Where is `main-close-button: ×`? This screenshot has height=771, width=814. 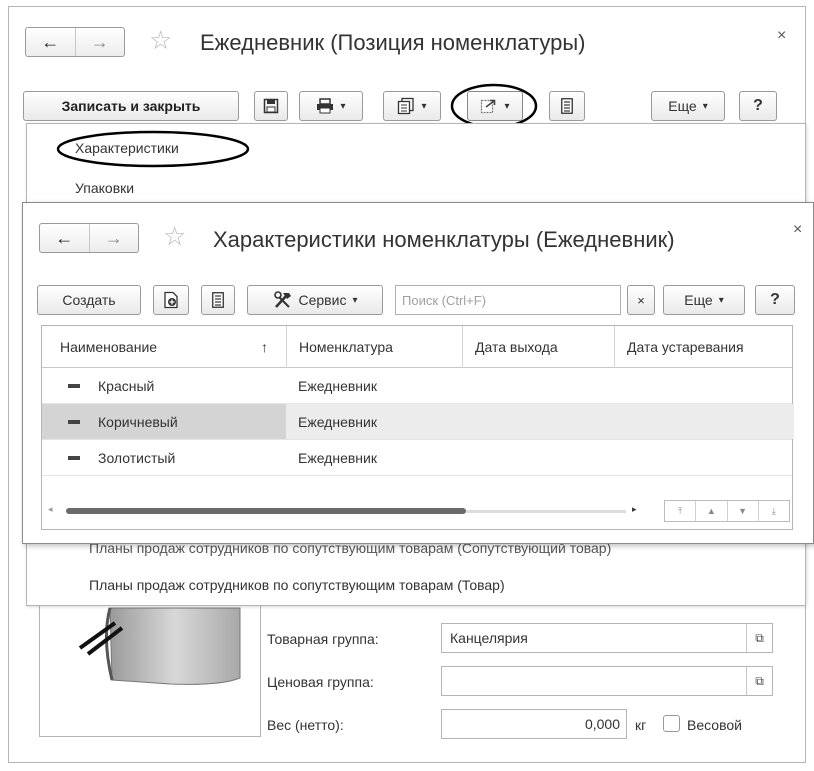
main-close-button: × is located at coordinates (781, 36).